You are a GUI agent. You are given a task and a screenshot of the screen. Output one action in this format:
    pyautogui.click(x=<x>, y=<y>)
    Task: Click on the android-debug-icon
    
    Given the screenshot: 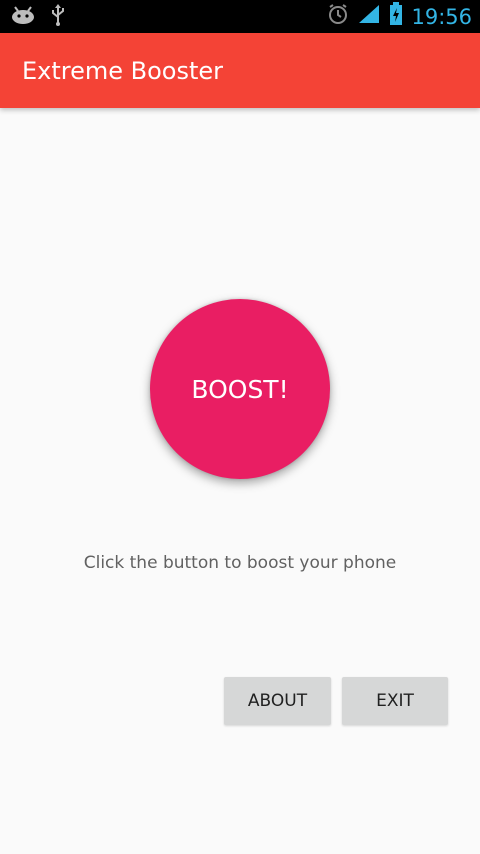 What is the action you would take?
    pyautogui.click(x=23, y=17)
    